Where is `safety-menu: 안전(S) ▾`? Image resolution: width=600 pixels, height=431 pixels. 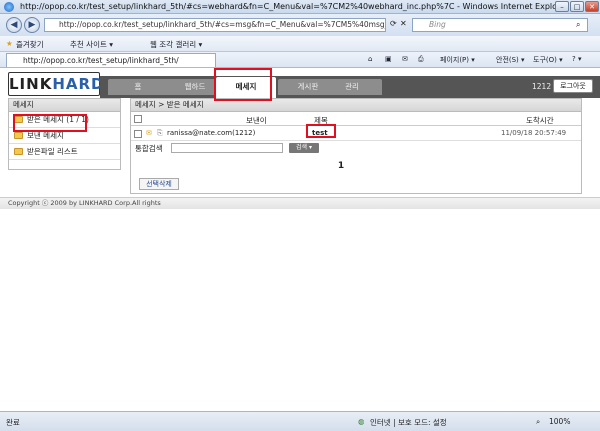 safety-menu: 안전(S) ▾ is located at coordinates (510, 60).